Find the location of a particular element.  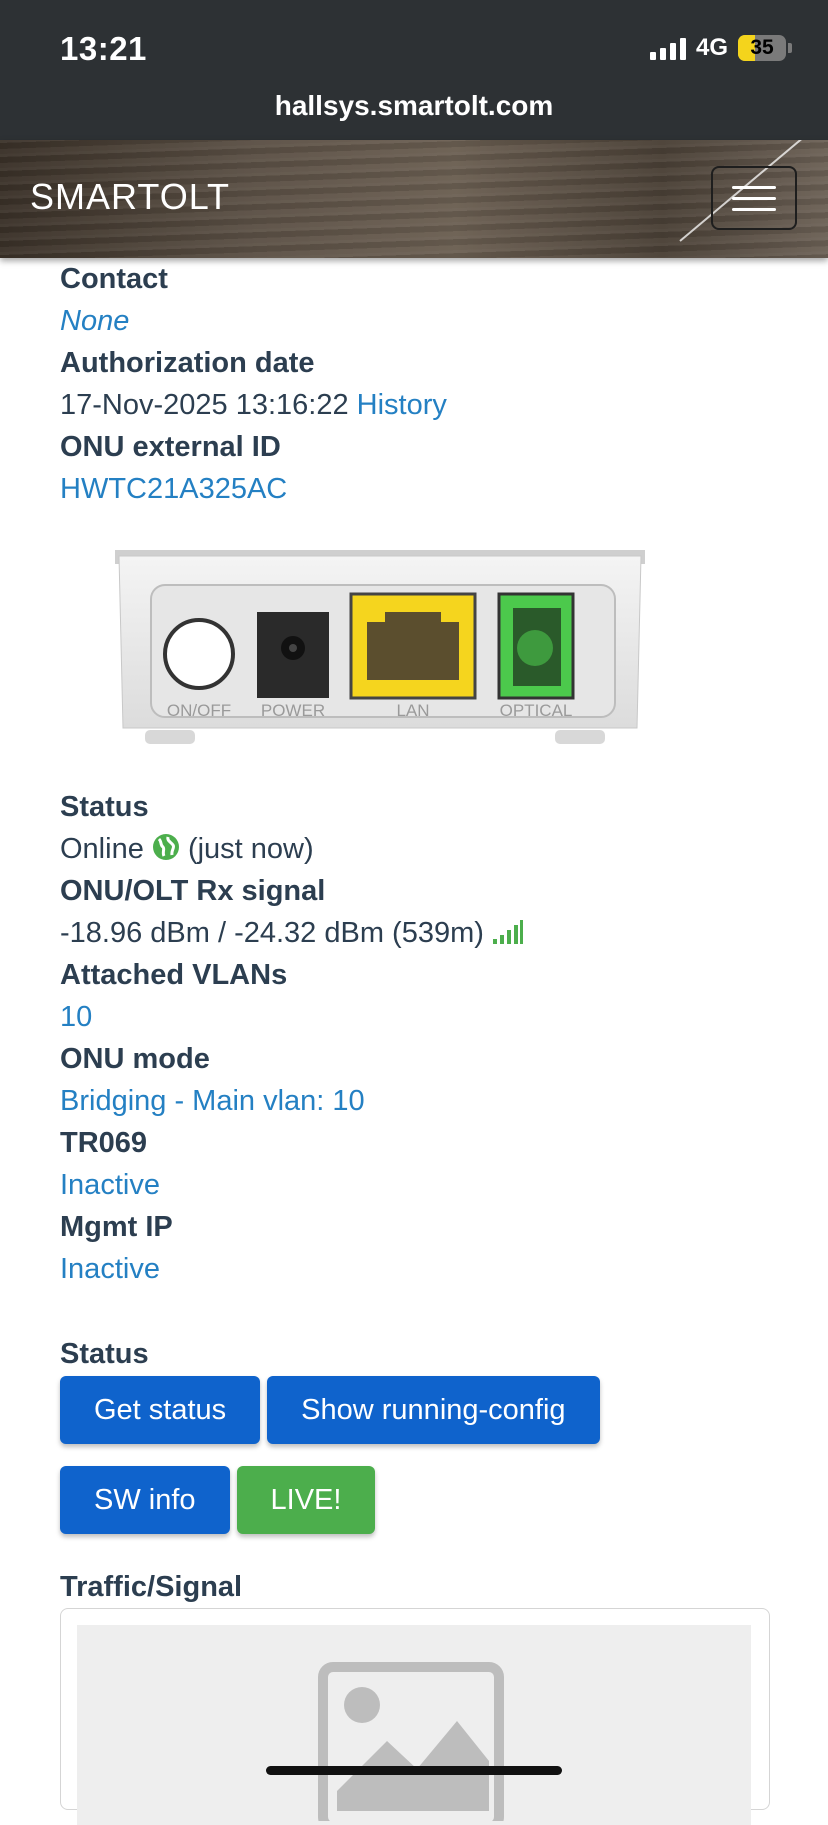

history-link: History is located at coordinates (402, 405).